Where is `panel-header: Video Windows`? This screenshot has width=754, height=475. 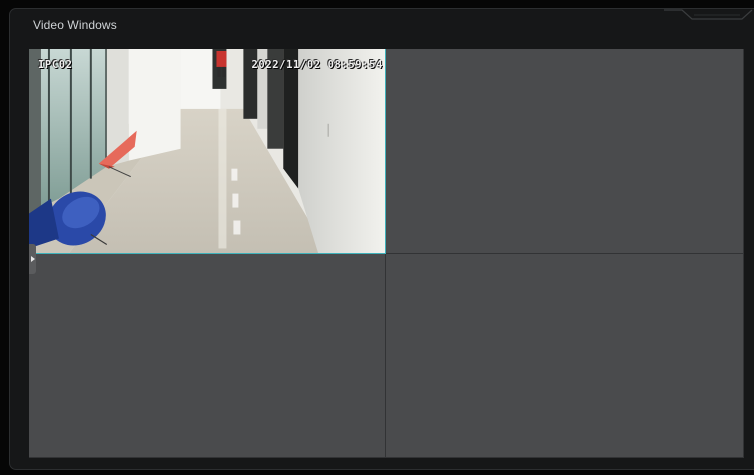
panel-header: Video Windows is located at coordinates (337, 25).